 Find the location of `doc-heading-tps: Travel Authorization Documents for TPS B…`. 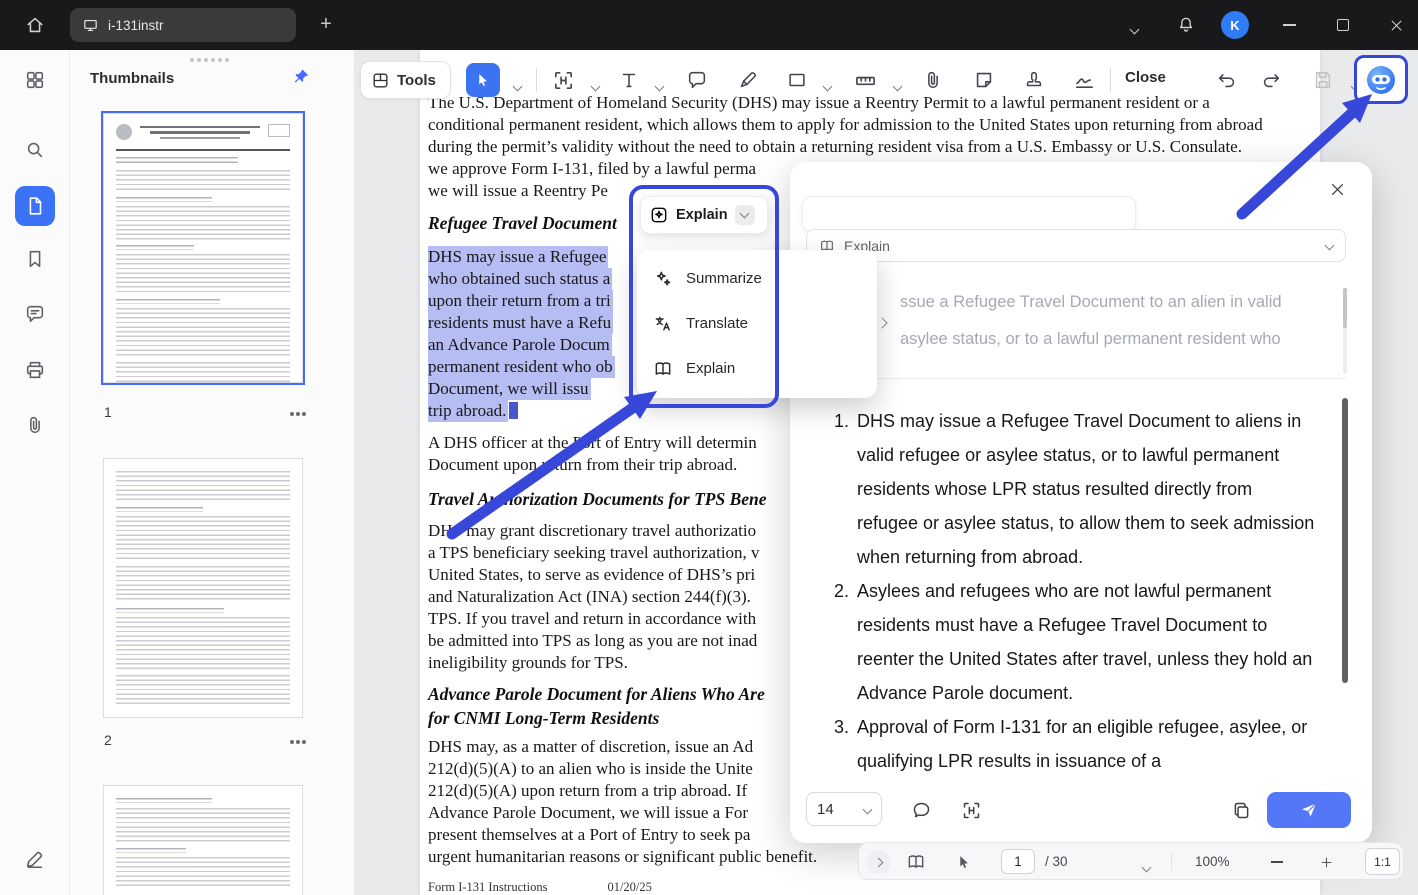

doc-heading-tps: Travel Authorization Documents for TPS B… is located at coordinates (597, 499).